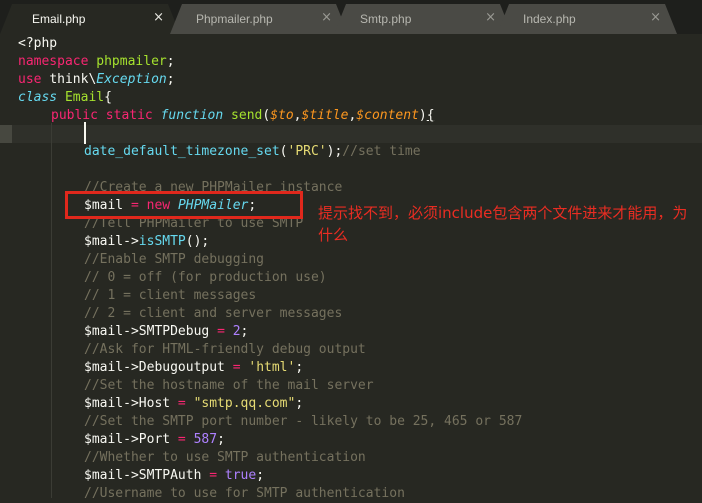 The image size is (702, 503). I want to click on code-line: //Ask for HTML-friendly debug output, so click(225, 350).